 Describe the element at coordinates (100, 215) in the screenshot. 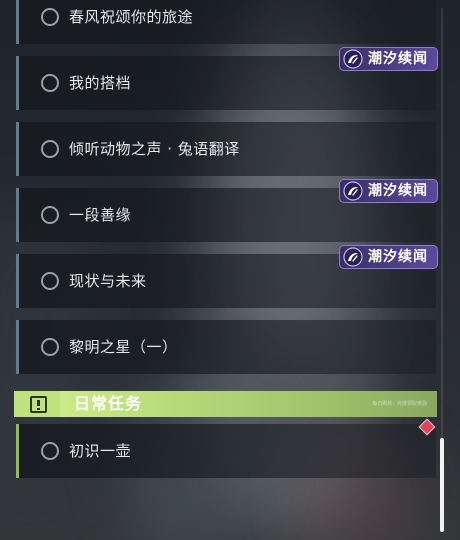

I see `quest-label: 一段善缘` at that location.